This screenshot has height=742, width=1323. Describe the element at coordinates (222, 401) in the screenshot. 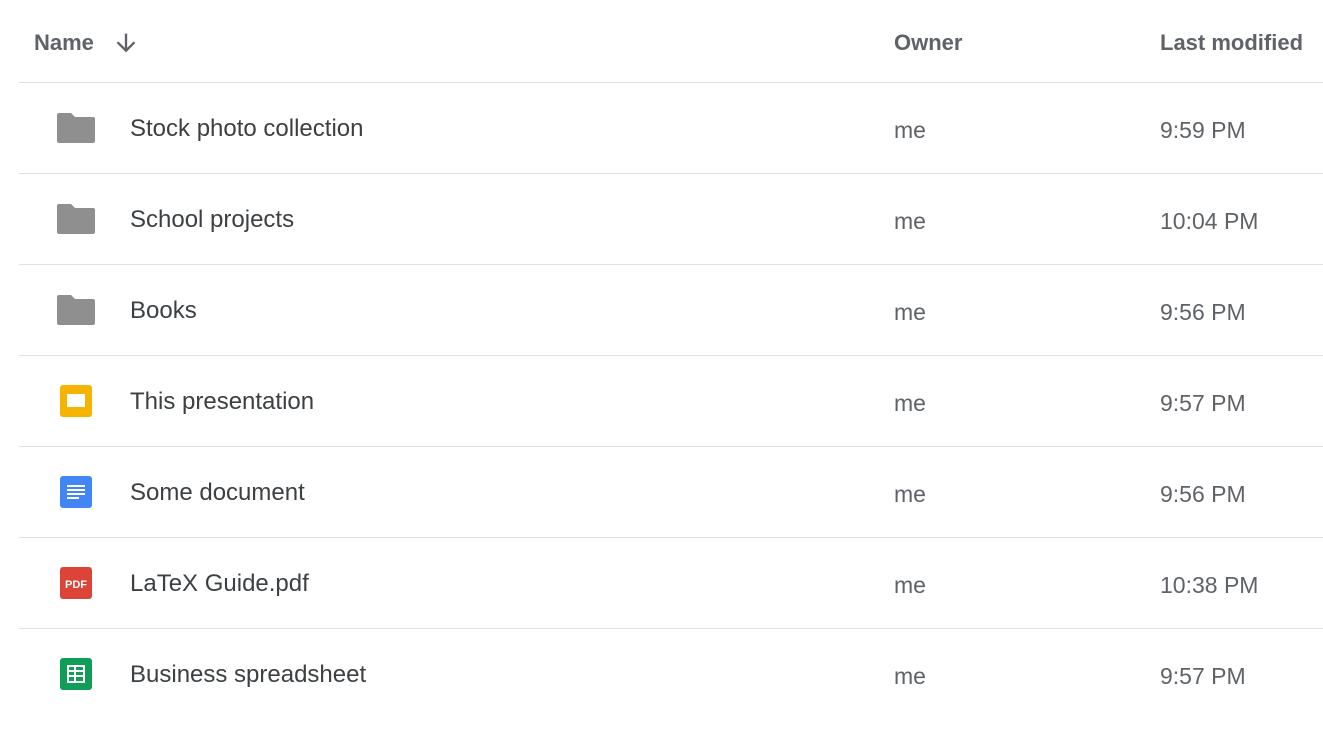

I see `file-name: This presentation` at that location.